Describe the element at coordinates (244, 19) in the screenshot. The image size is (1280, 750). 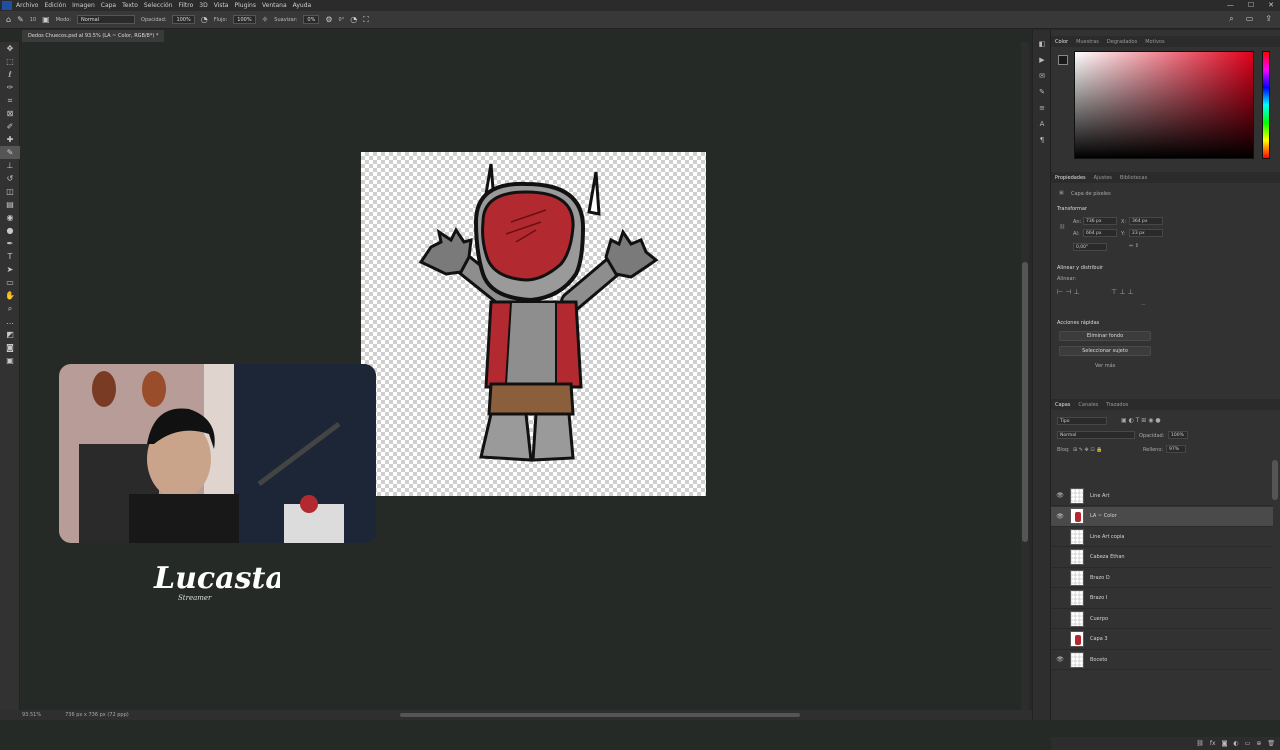
I see `flow-field: 100%` at that location.